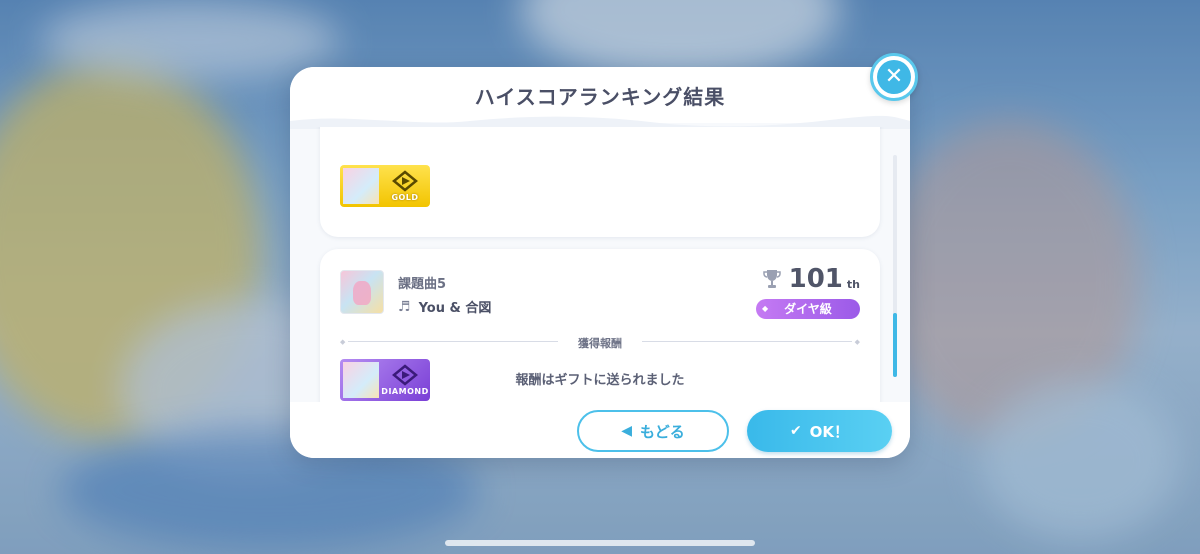 This screenshot has width=1200, height=554. Describe the element at coordinates (422, 284) in the screenshot. I see `song-label: 課題曲5` at that location.